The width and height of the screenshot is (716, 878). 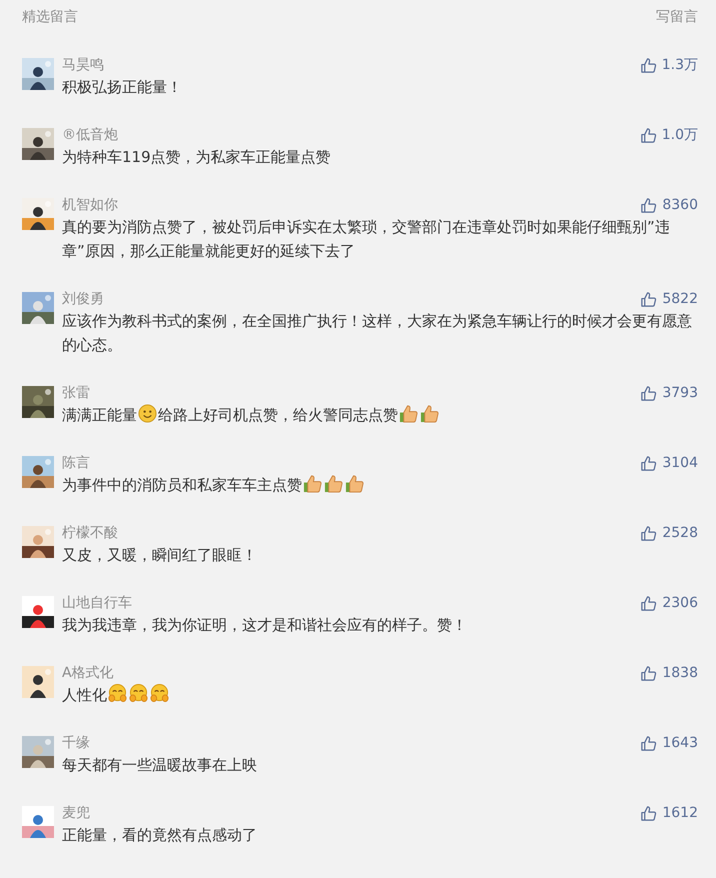 What do you see at coordinates (83, 299) in the screenshot?
I see `commenter-name: 刘俊勇` at bounding box center [83, 299].